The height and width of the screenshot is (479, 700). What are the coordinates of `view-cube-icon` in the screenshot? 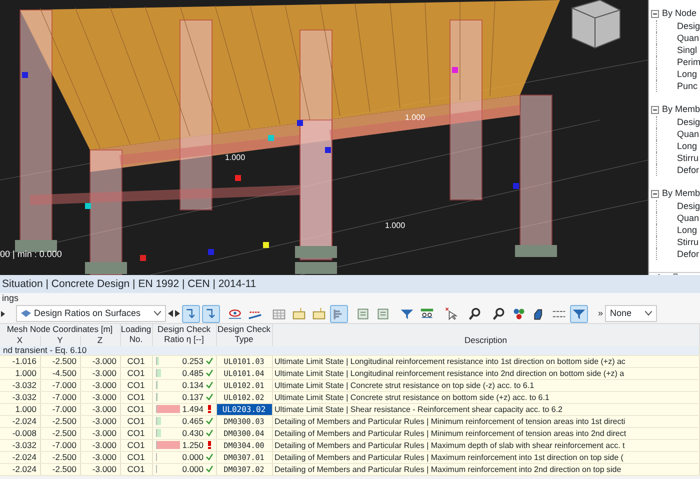 It's located at (596, 24).